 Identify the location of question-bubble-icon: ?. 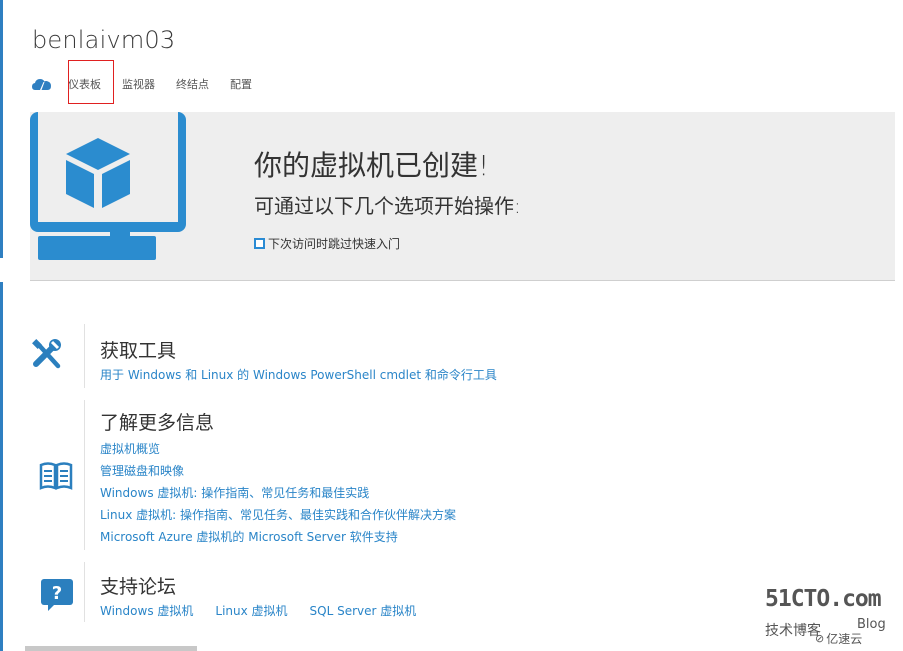
(57, 595).